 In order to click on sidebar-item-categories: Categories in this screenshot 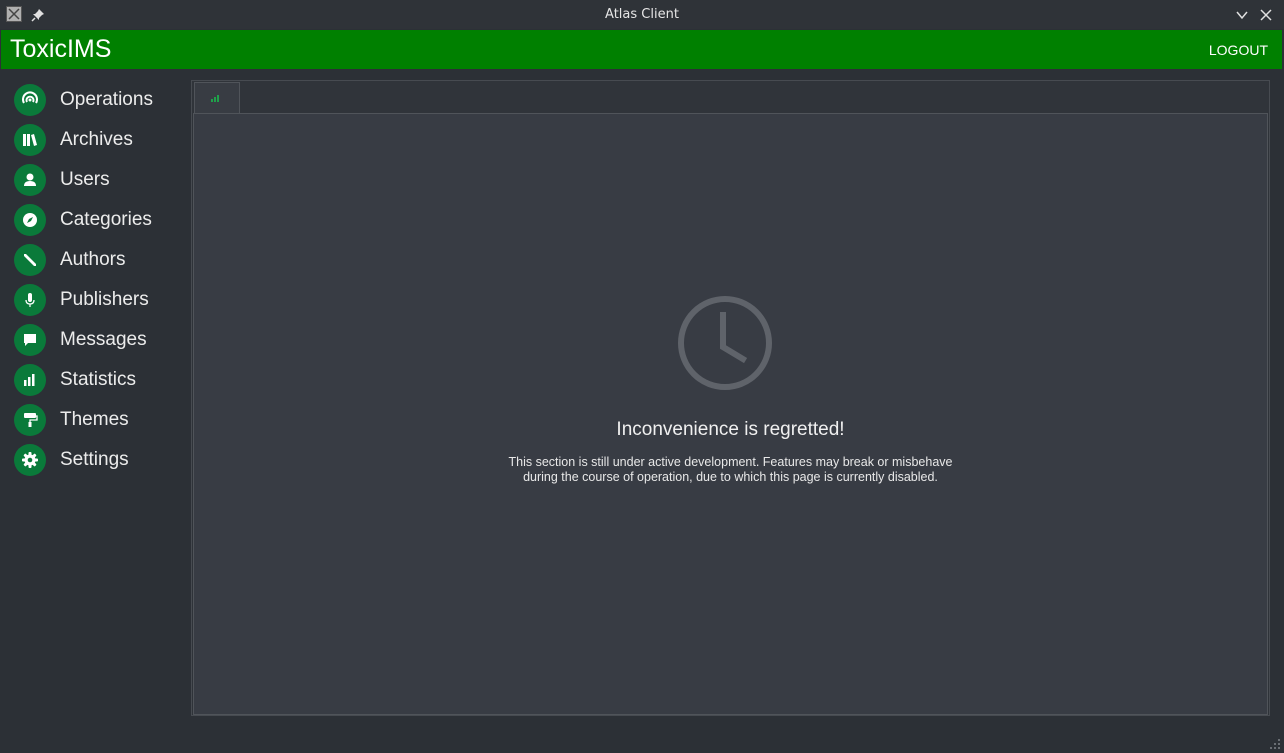, I will do `click(83, 220)`.